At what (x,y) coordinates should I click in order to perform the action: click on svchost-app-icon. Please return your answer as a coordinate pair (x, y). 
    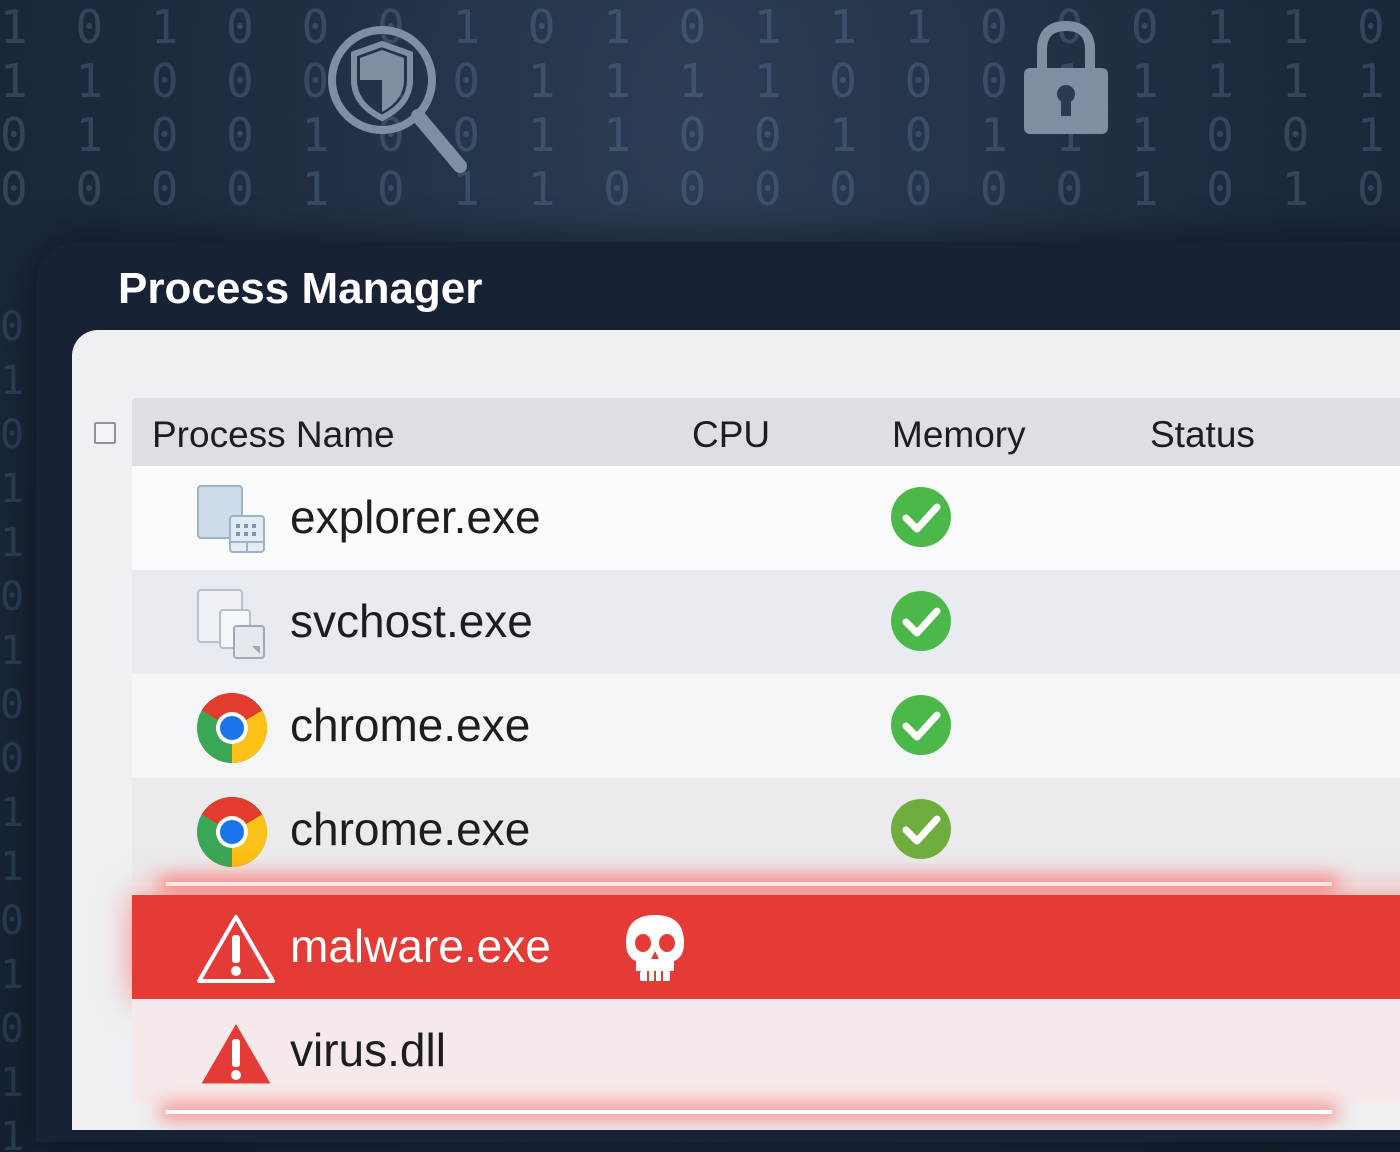
    Looking at the image, I should click on (231, 624).